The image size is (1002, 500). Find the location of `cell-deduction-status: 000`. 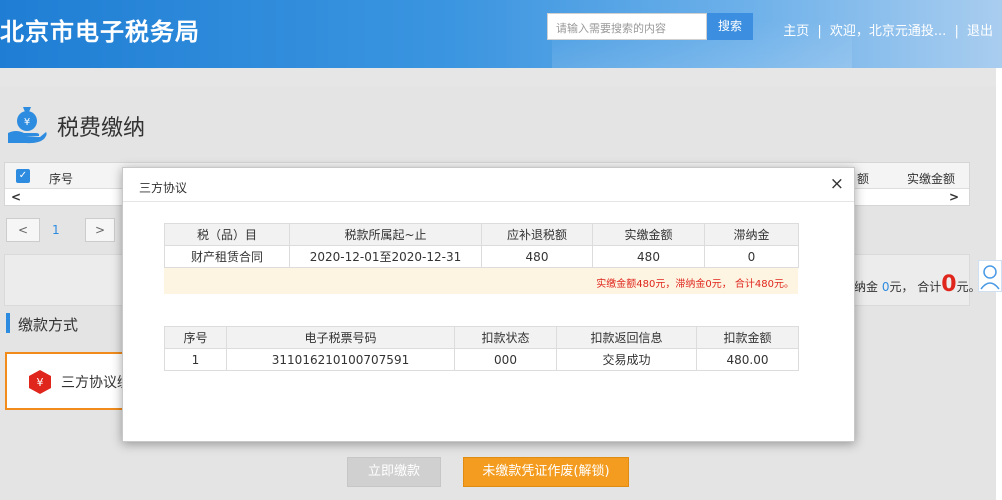

cell-deduction-status: 000 is located at coordinates (505, 359).